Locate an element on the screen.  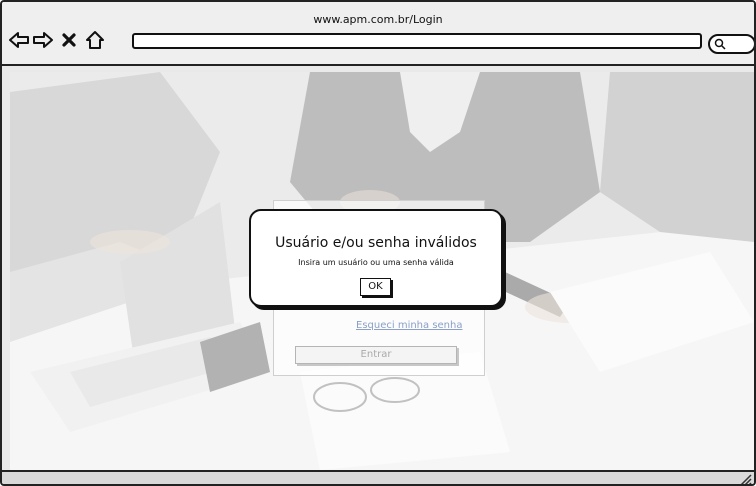
ok-button: OK is located at coordinates (375, 287).